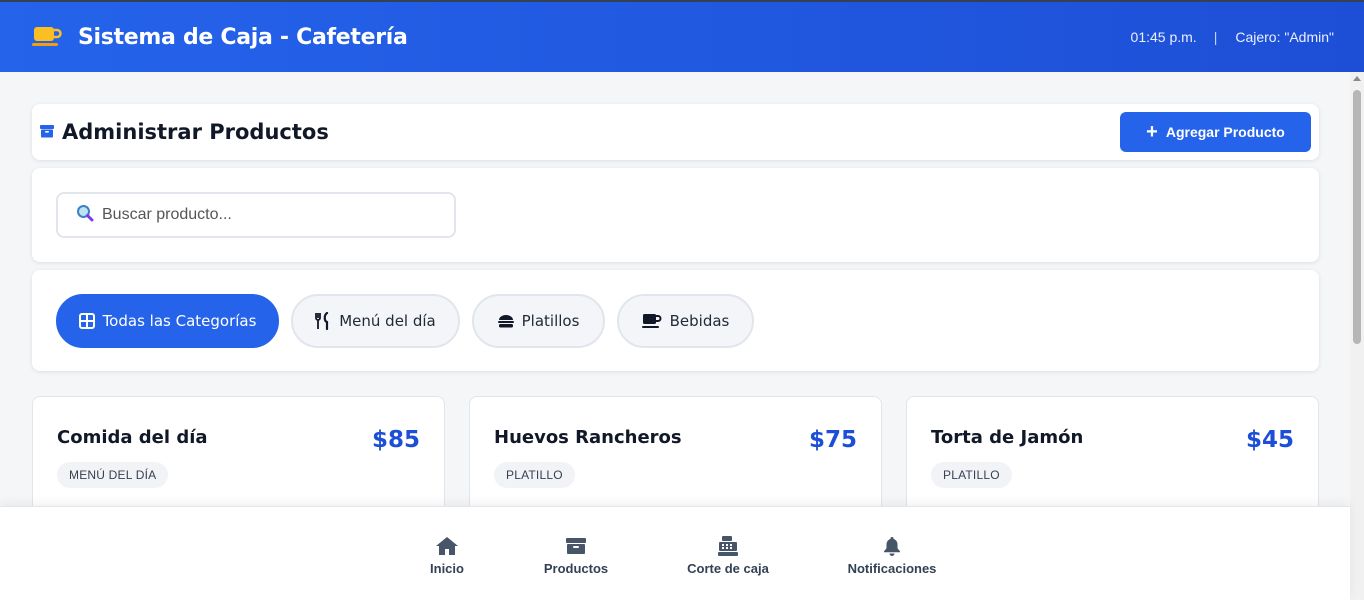  What do you see at coordinates (728, 546) in the screenshot?
I see `cash-register-icon` at bounding box center [728, 546].